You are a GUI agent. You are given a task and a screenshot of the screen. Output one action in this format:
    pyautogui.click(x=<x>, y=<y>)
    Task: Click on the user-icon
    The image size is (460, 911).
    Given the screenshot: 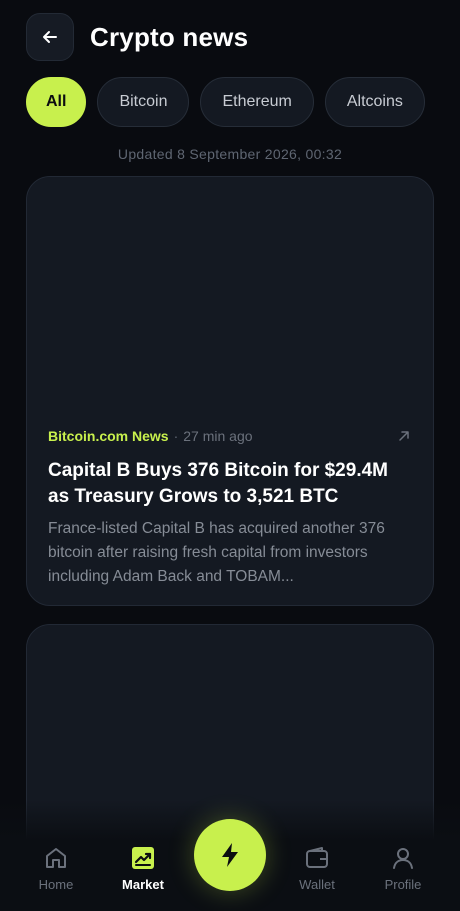 What is the action you would take?
    pyautogui.click(x=403, y=858)
    